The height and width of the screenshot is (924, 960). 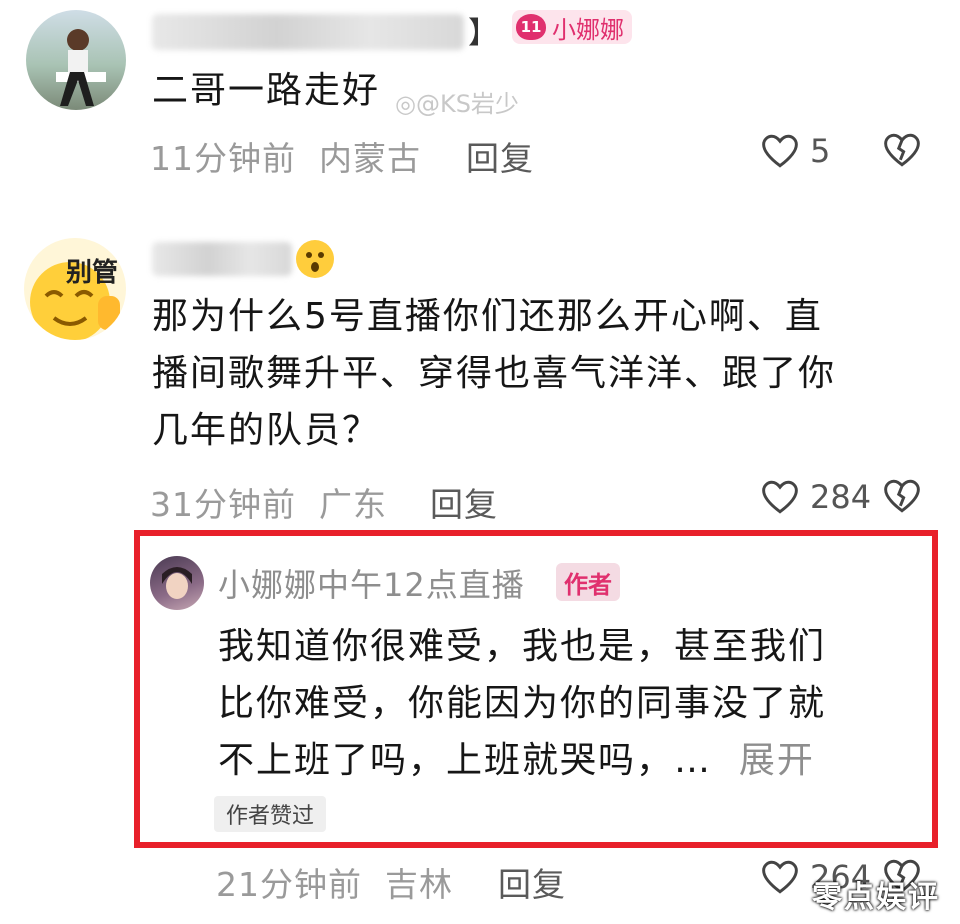 What do you see at coordinates (285, 158) in the screenshot?
I see `comment-time: 11分钟前 内蒙古` at bounding box center [285, 158].